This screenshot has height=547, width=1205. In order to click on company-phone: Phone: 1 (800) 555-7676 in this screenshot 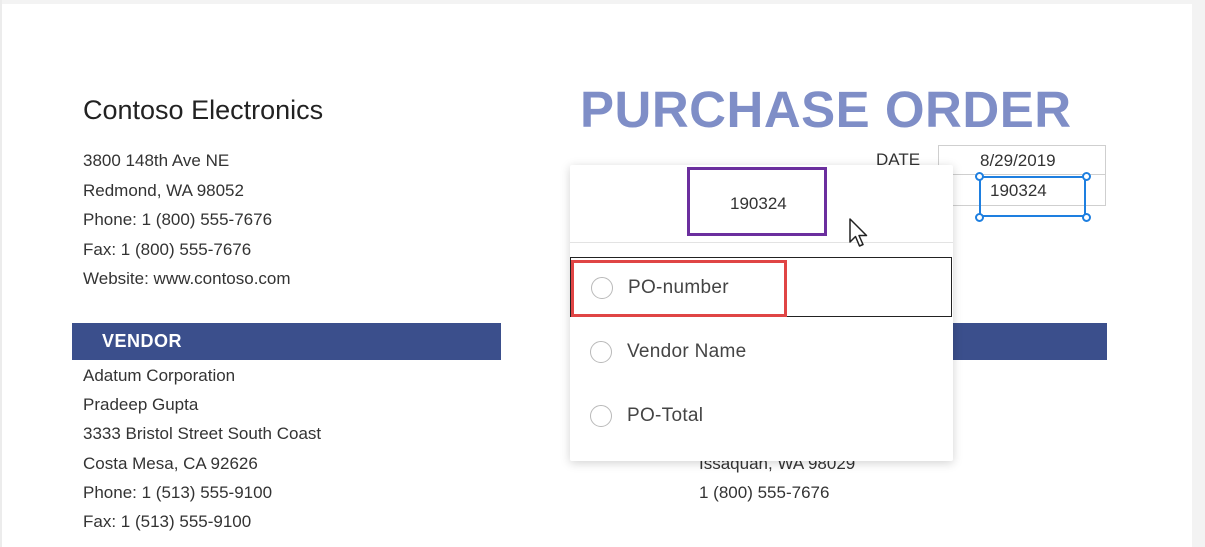, I will do `click(178, 219)`.